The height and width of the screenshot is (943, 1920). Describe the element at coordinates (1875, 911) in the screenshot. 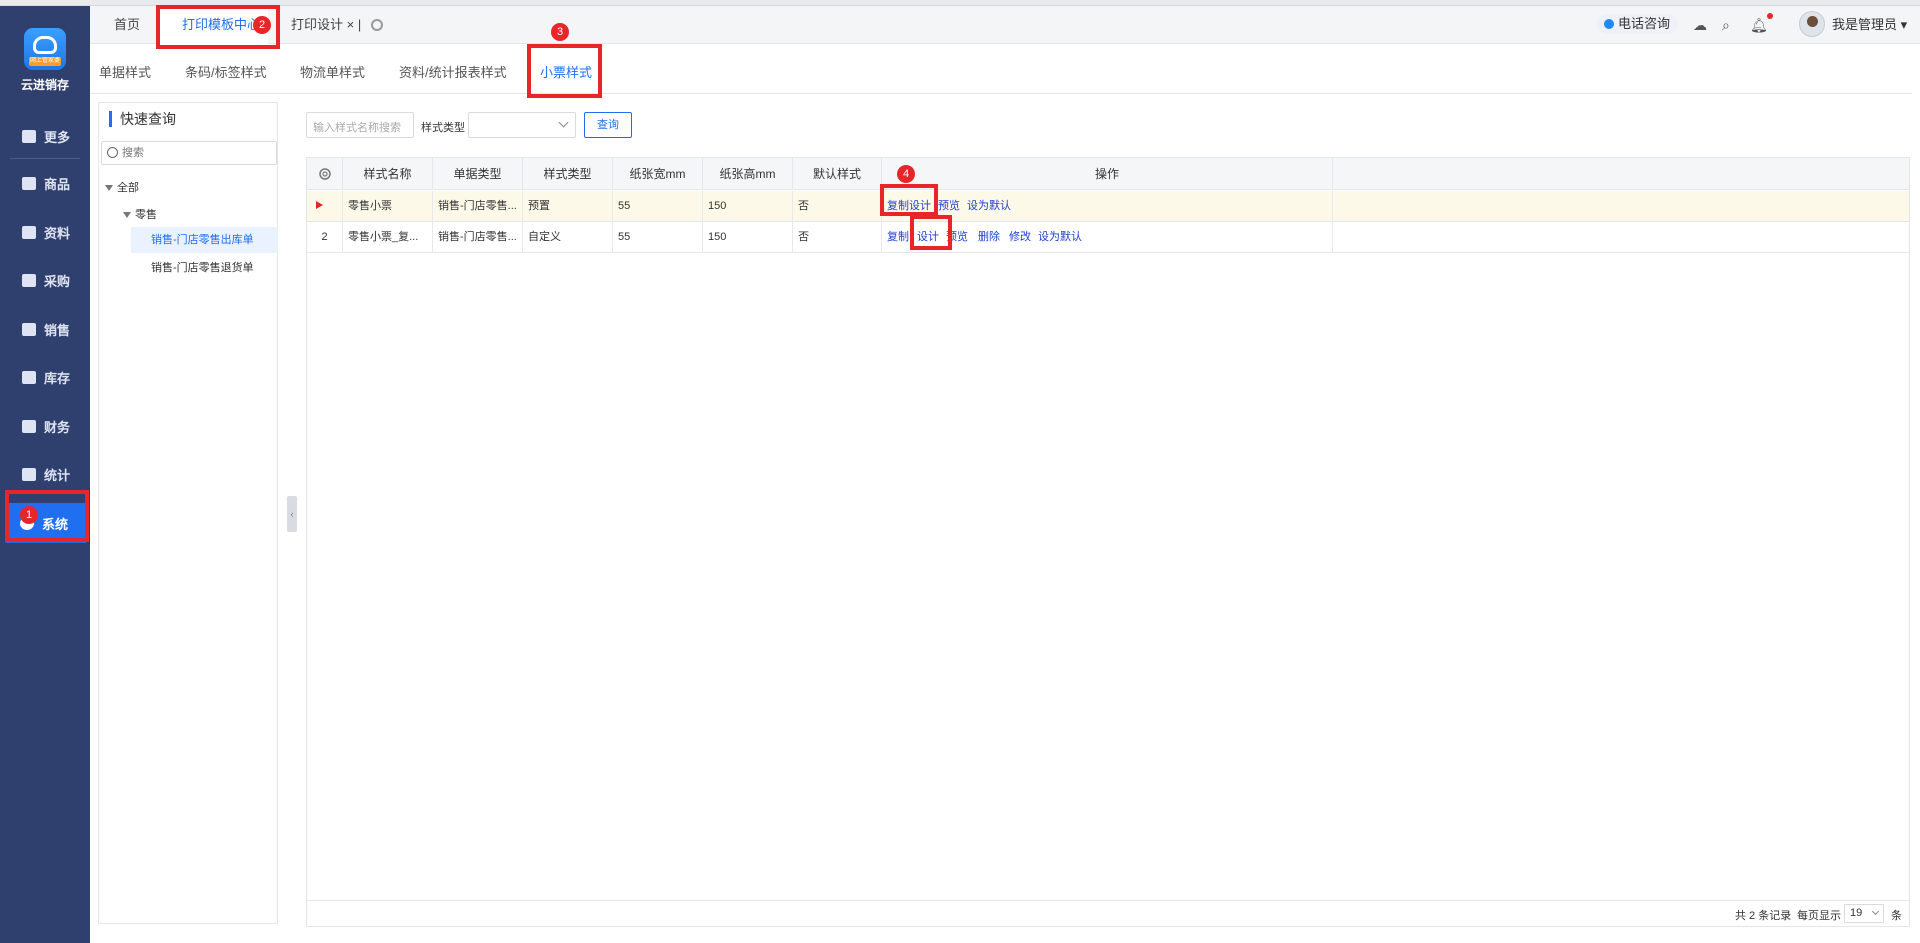

I see `chevron-down-icon` at that location.